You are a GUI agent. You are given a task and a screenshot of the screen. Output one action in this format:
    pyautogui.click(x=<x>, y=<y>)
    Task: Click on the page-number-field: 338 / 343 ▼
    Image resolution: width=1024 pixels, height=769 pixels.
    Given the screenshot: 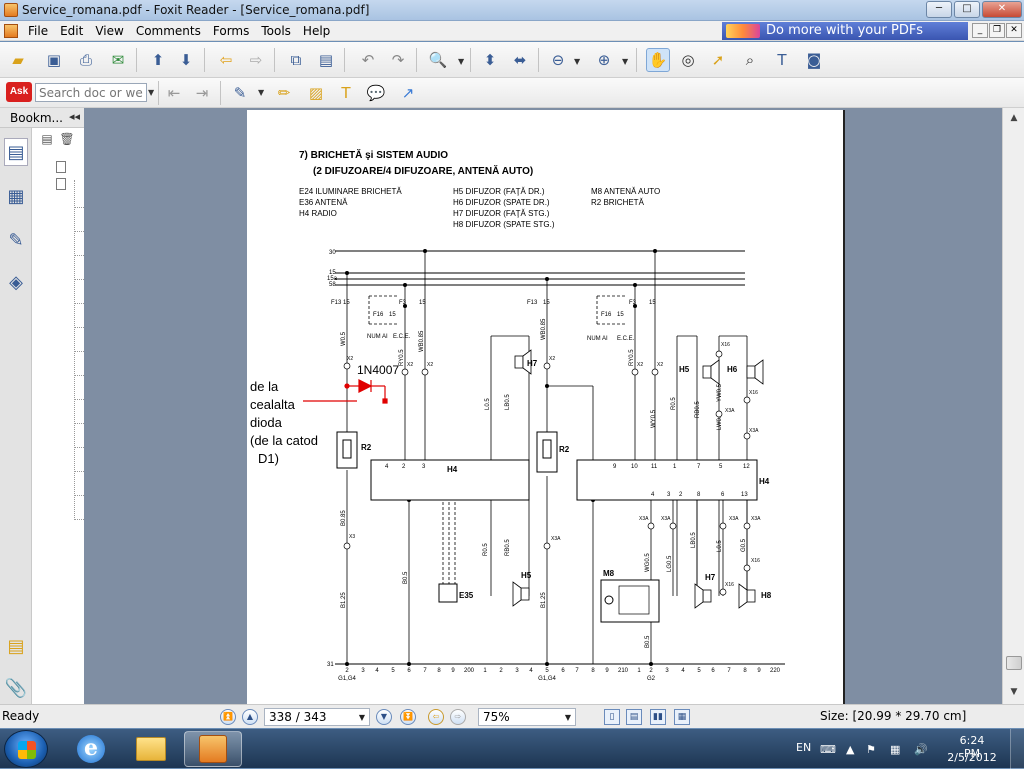 What is the action you would take?
    pyautogui.click(x=317, y=717)
    